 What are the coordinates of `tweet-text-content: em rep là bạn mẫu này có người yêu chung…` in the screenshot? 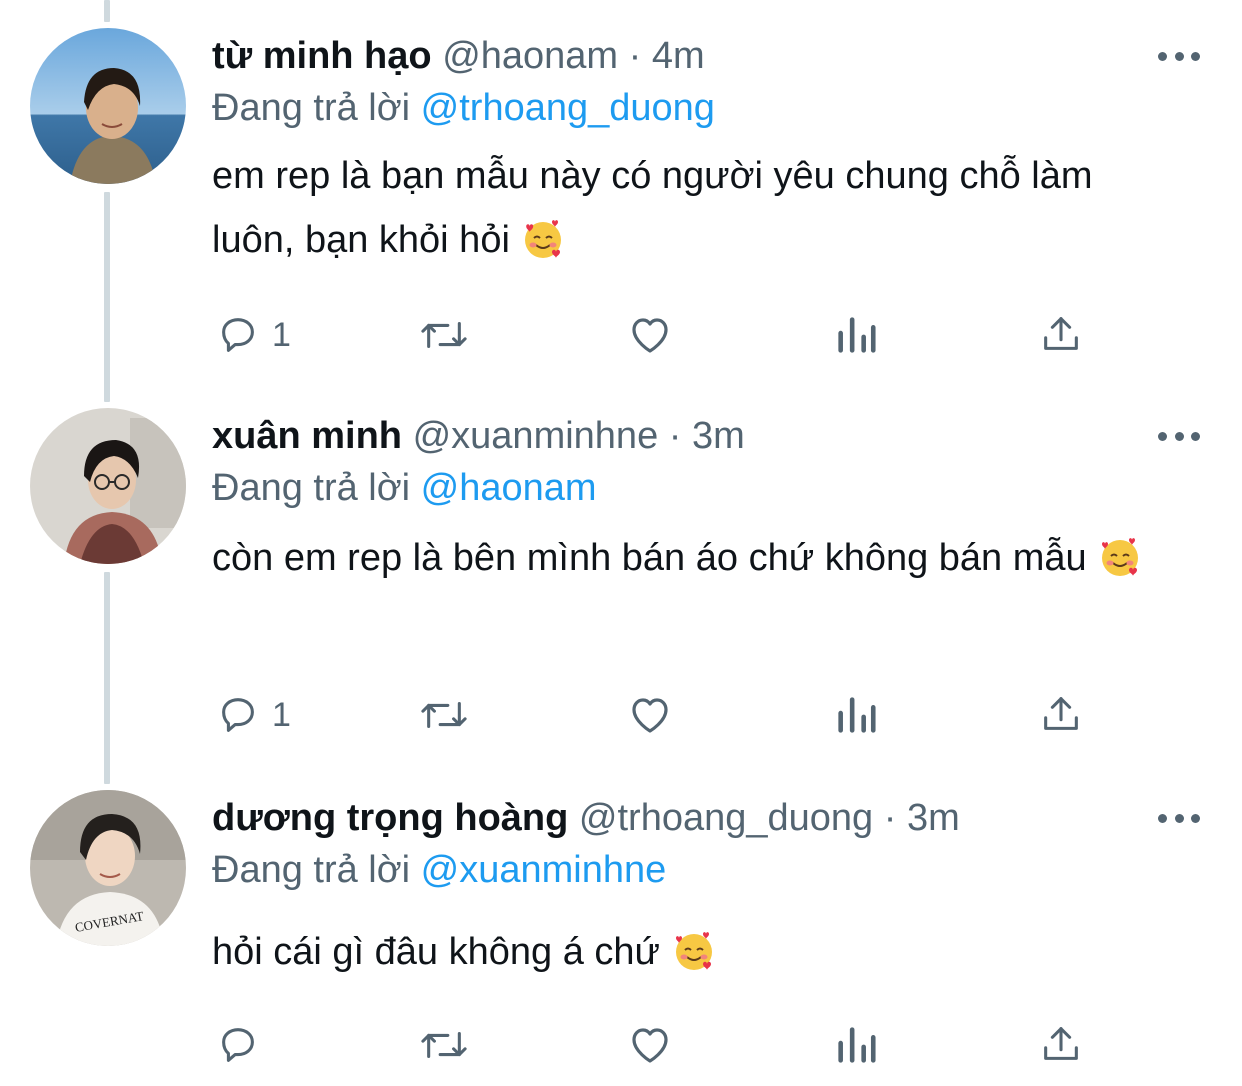 It's located at (652, 208).